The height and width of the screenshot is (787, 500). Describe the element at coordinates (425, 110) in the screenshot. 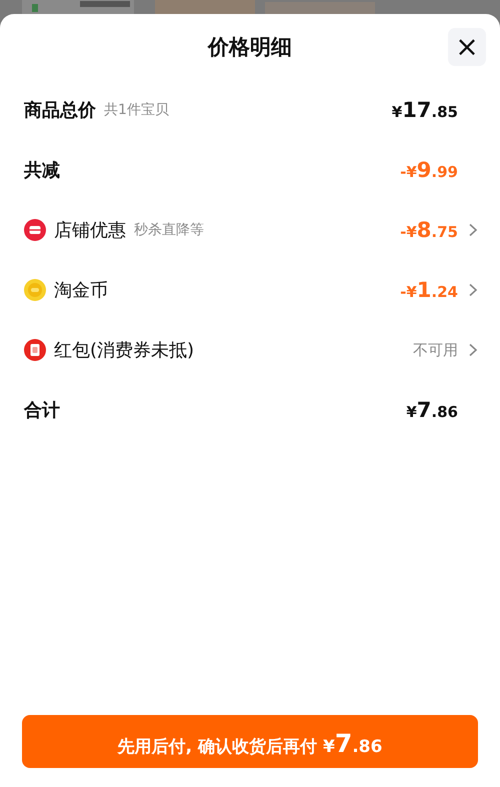

I see `price-amount: ¥17.85` at that location.